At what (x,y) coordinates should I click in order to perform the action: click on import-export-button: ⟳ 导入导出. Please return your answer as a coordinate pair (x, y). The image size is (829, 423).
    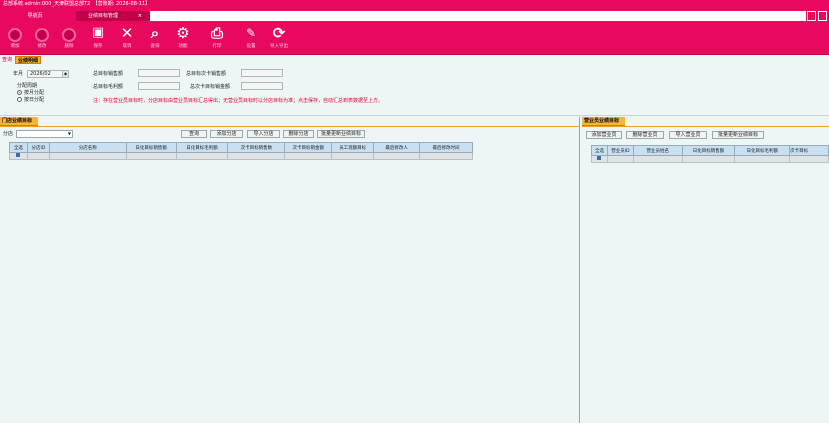
    Looking at the image, I should click on (279, 38).